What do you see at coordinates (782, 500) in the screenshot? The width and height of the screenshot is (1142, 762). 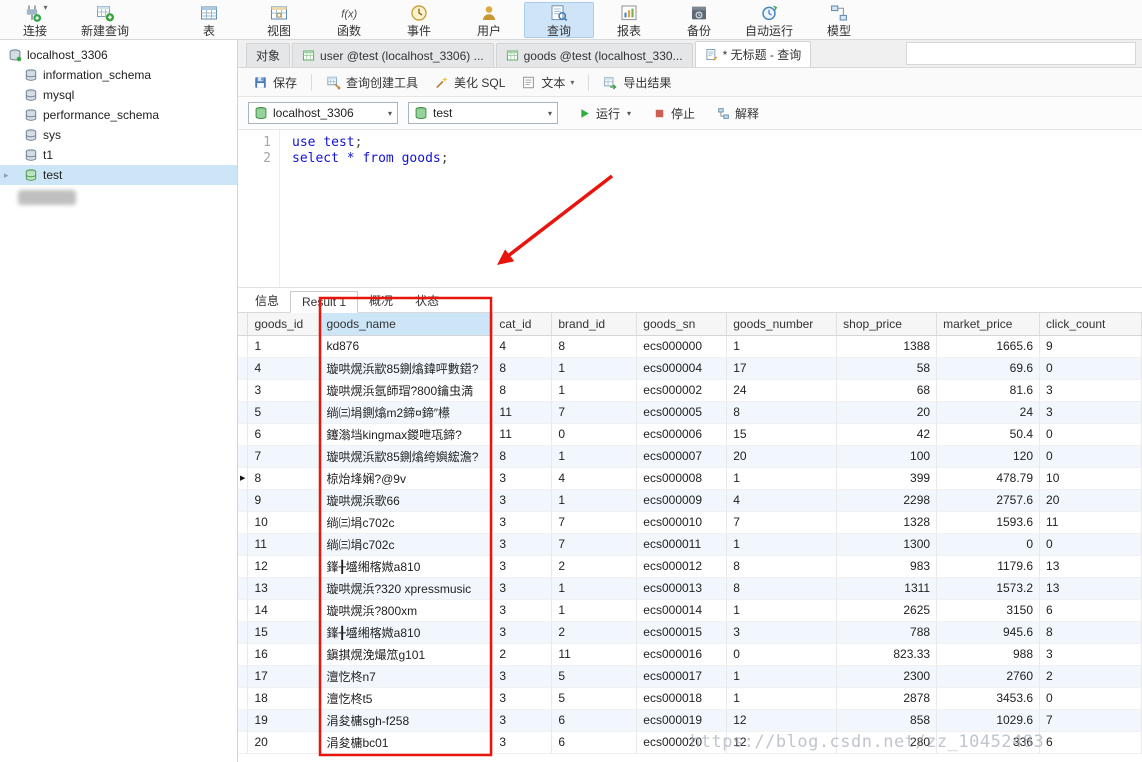 I see `cell-goods_number: 4` at bounding box center [782, 500].